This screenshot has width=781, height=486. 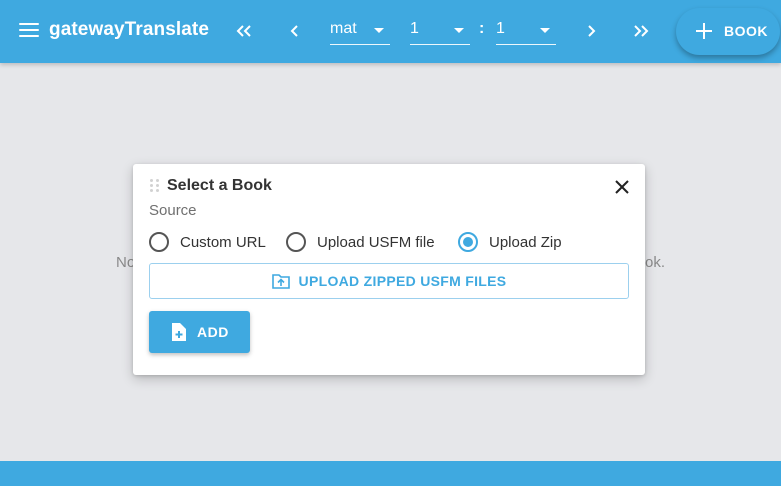 I want to click on double-chevron-right-icon, so click(x=641, y=31).